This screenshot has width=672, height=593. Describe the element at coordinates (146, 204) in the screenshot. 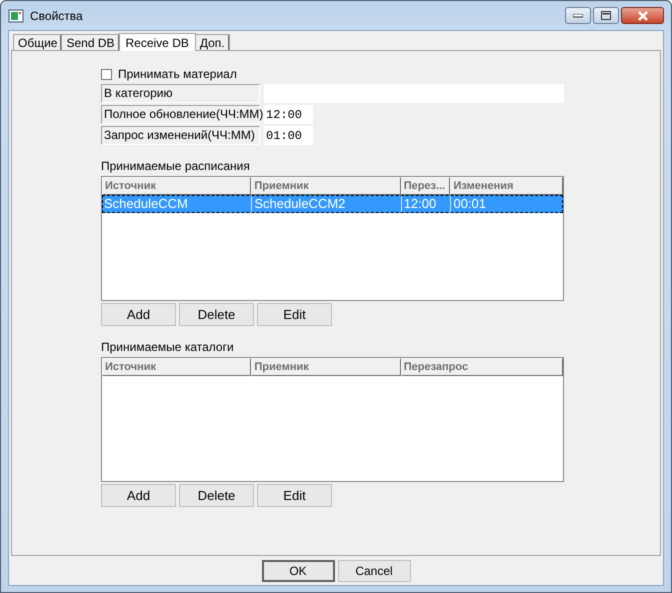

I see `list-cell-text: ScheduleCCM` at that location.